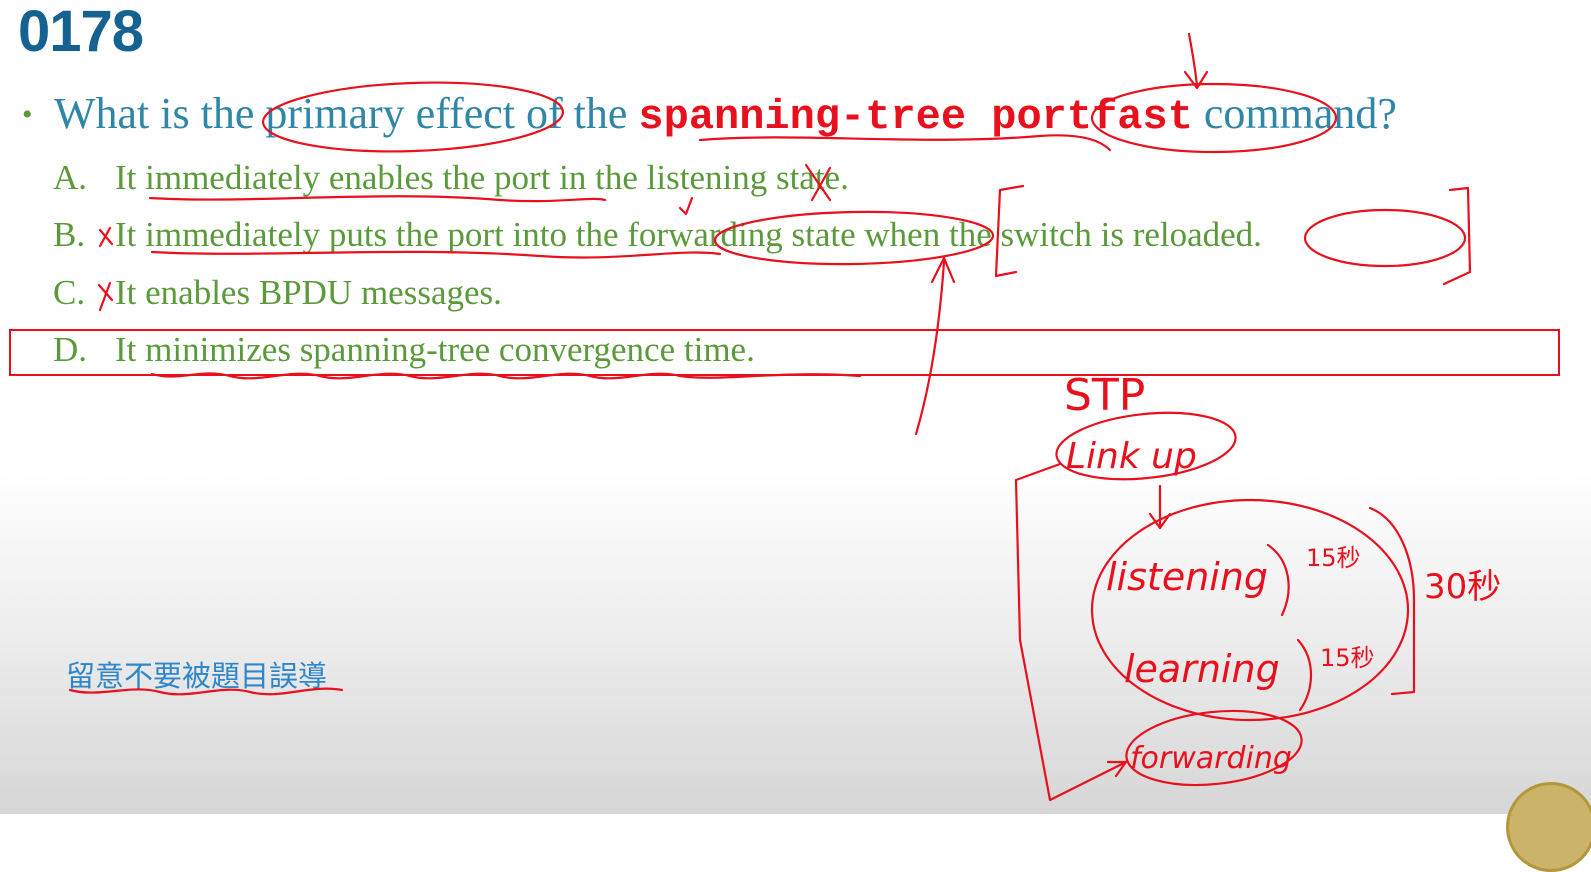  Describe the element at coordinates (686, 206) in the screenshot. I see `tick-mark` at that location.